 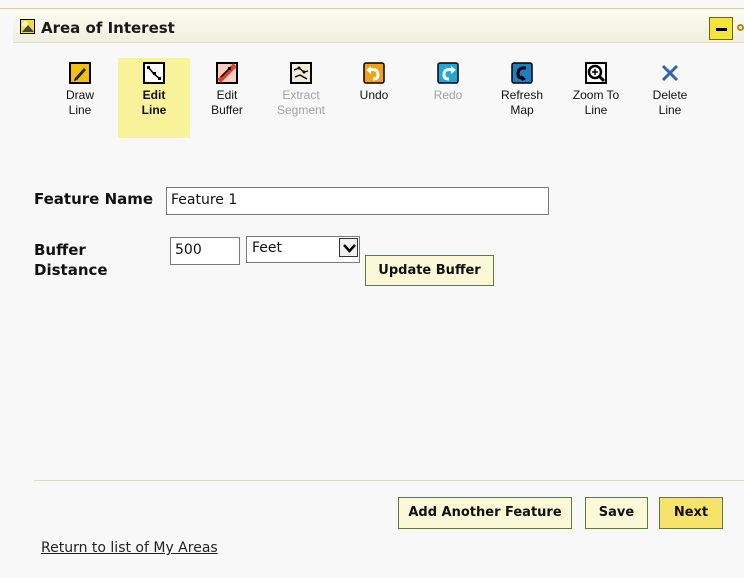 What do you see at coordinates (378, 26) in the screenshot?
I see `panel-header: Area of Interest` at bounding box center [378, 26].